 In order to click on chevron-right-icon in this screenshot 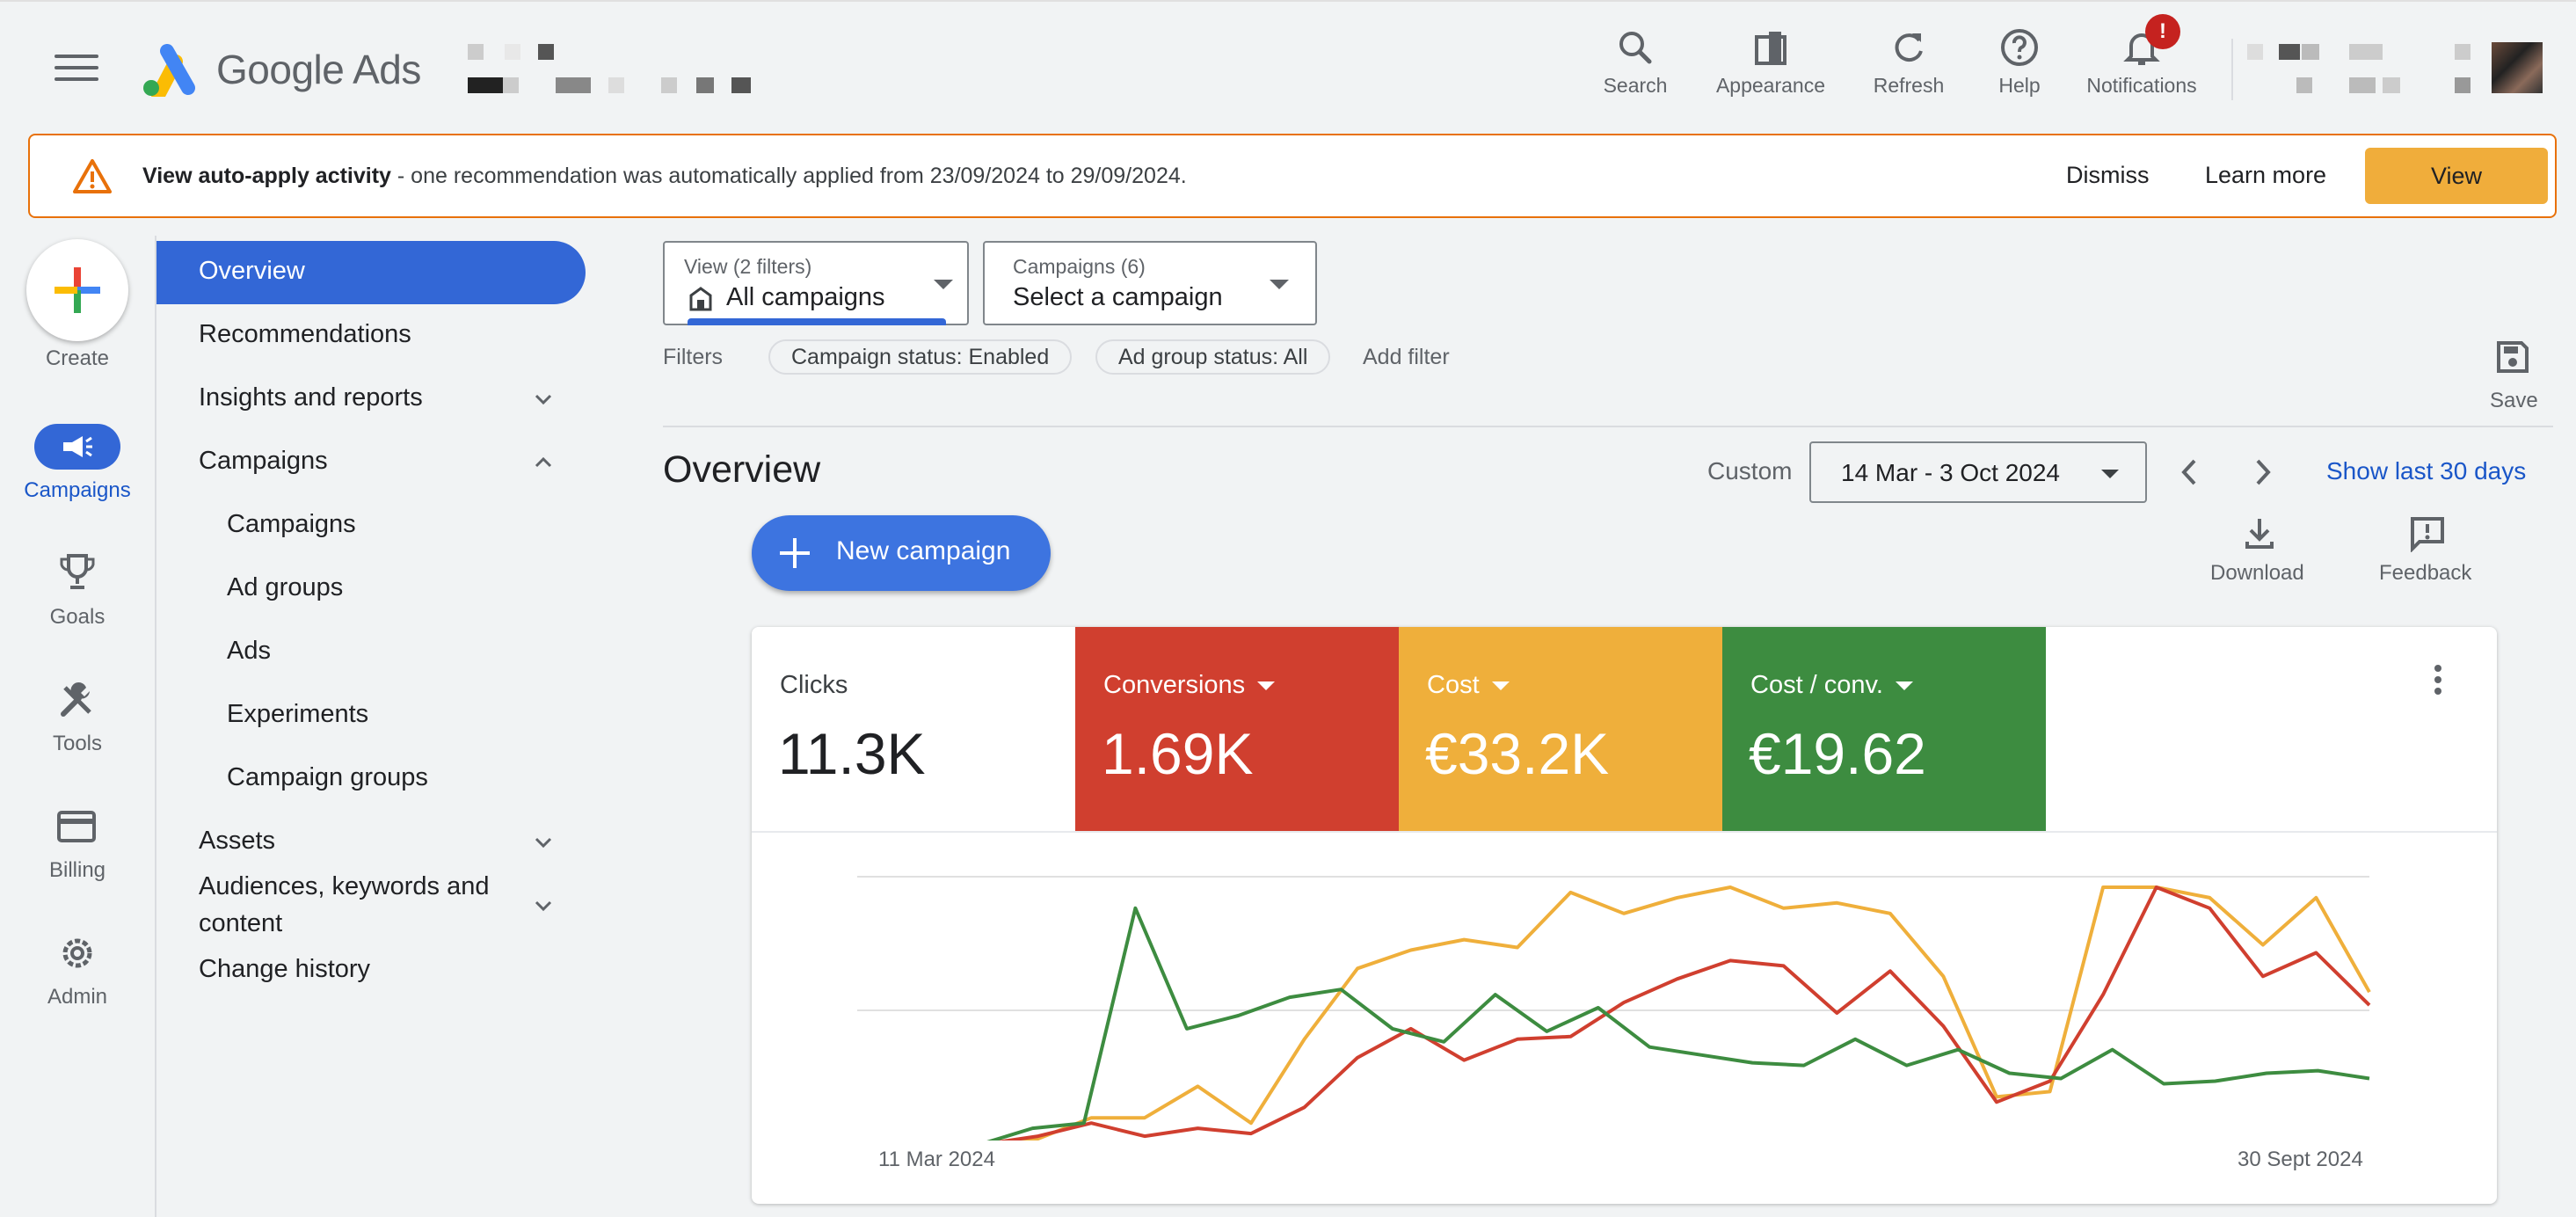, I will do `click(2262, 472)`.